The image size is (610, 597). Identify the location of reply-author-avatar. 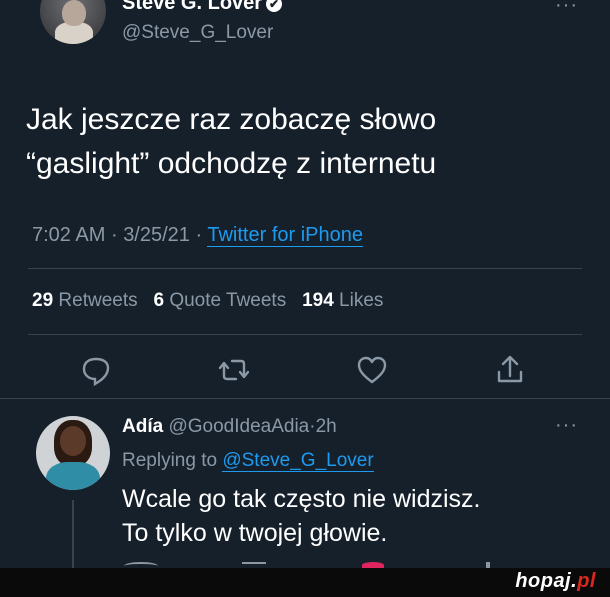
(73, 453).